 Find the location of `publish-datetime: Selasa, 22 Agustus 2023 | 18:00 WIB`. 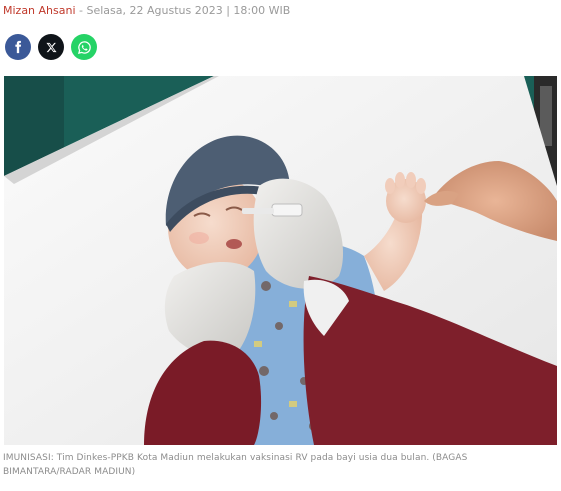

publish-datetime: Selasa, 22 Agustus 2023 | 18:00 WIB is located at coordinates (188, 10).